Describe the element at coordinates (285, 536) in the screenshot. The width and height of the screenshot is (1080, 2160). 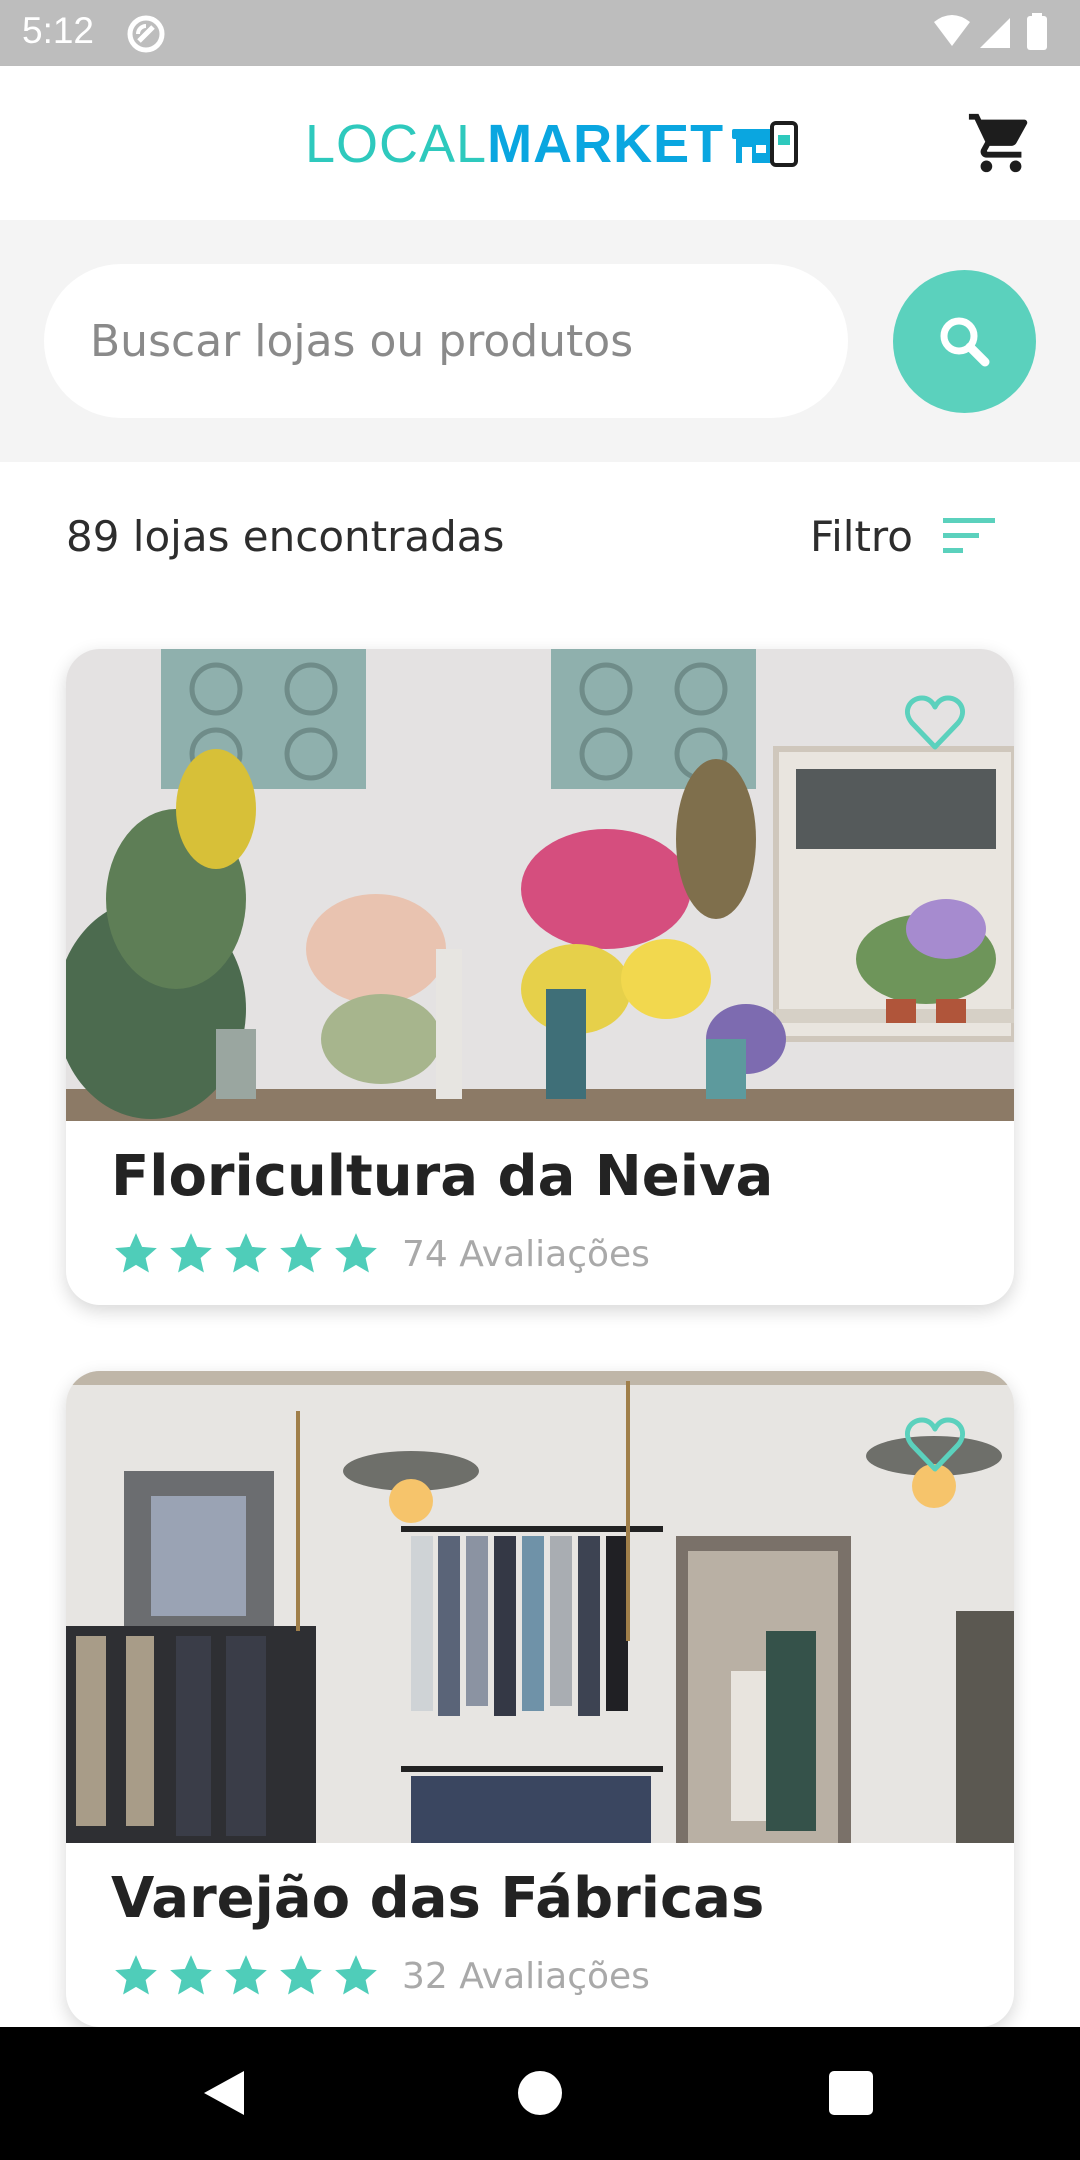
I see `results-count: 89 lojas encontradas` at that location.